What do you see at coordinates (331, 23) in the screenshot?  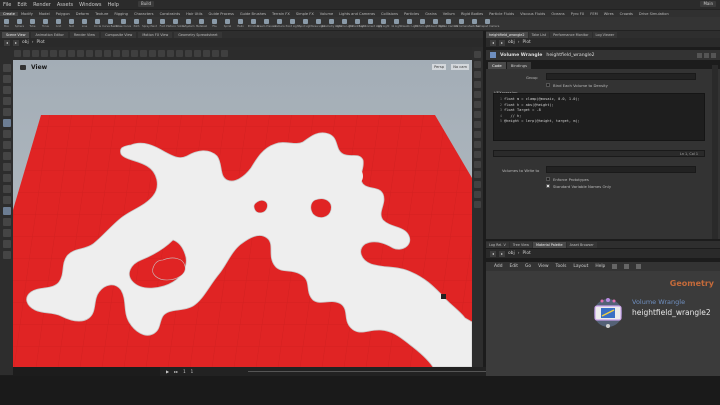 I see `shelf-tool-geometry-light: Geometry Light` at bounding box center [331, 23].